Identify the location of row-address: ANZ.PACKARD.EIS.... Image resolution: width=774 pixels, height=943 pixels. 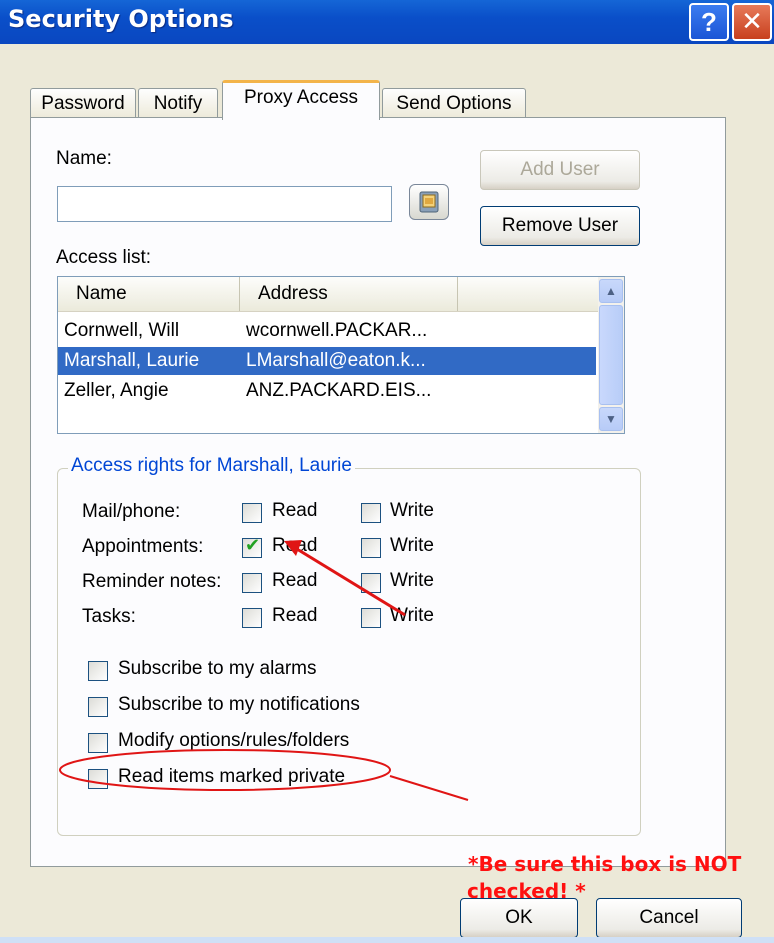
(339, 390).